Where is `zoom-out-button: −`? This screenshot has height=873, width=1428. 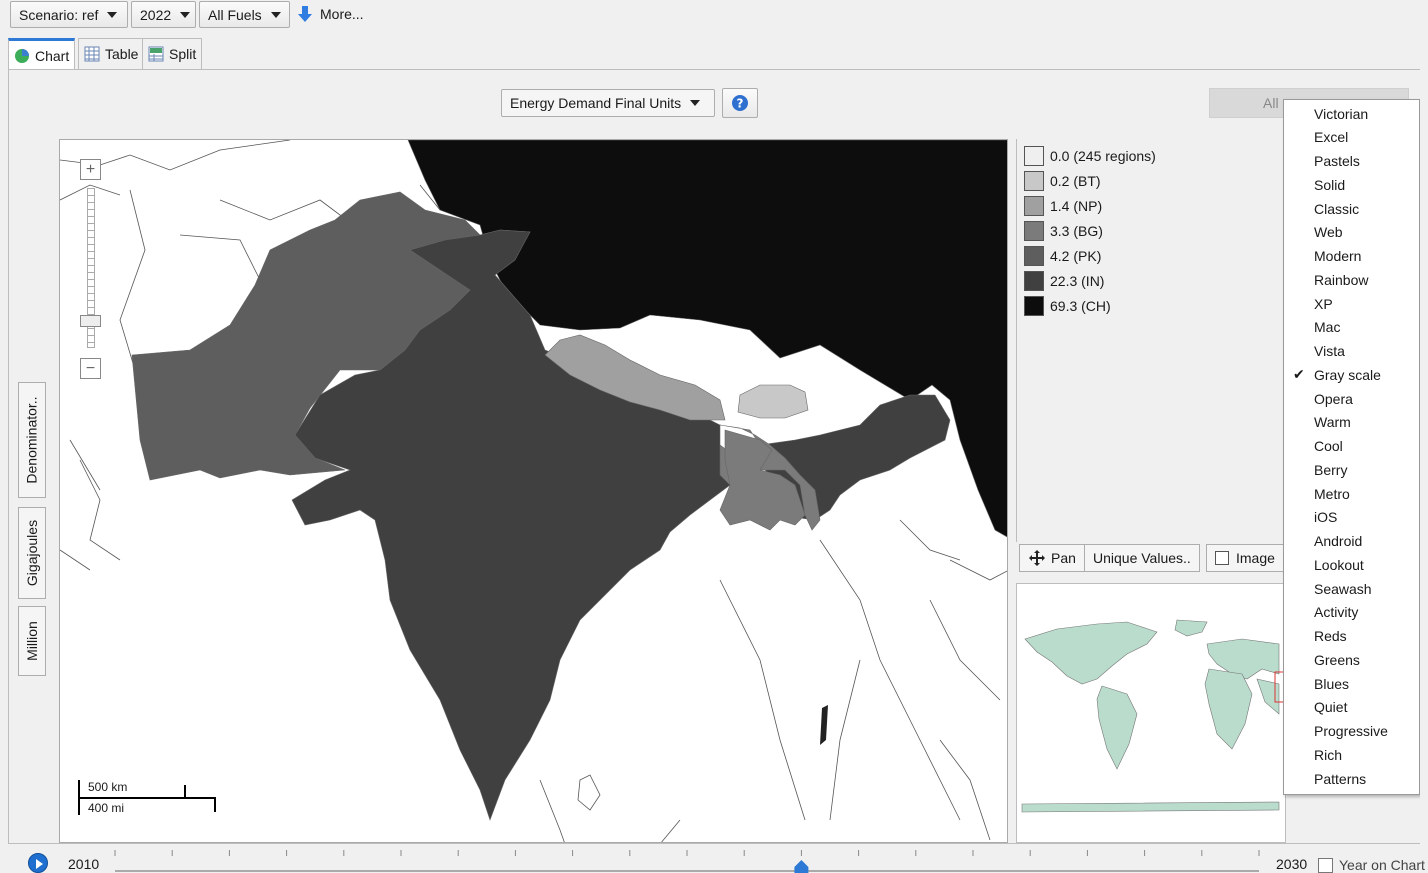 zoom-out-button: − is located at coordinates (90, 368).